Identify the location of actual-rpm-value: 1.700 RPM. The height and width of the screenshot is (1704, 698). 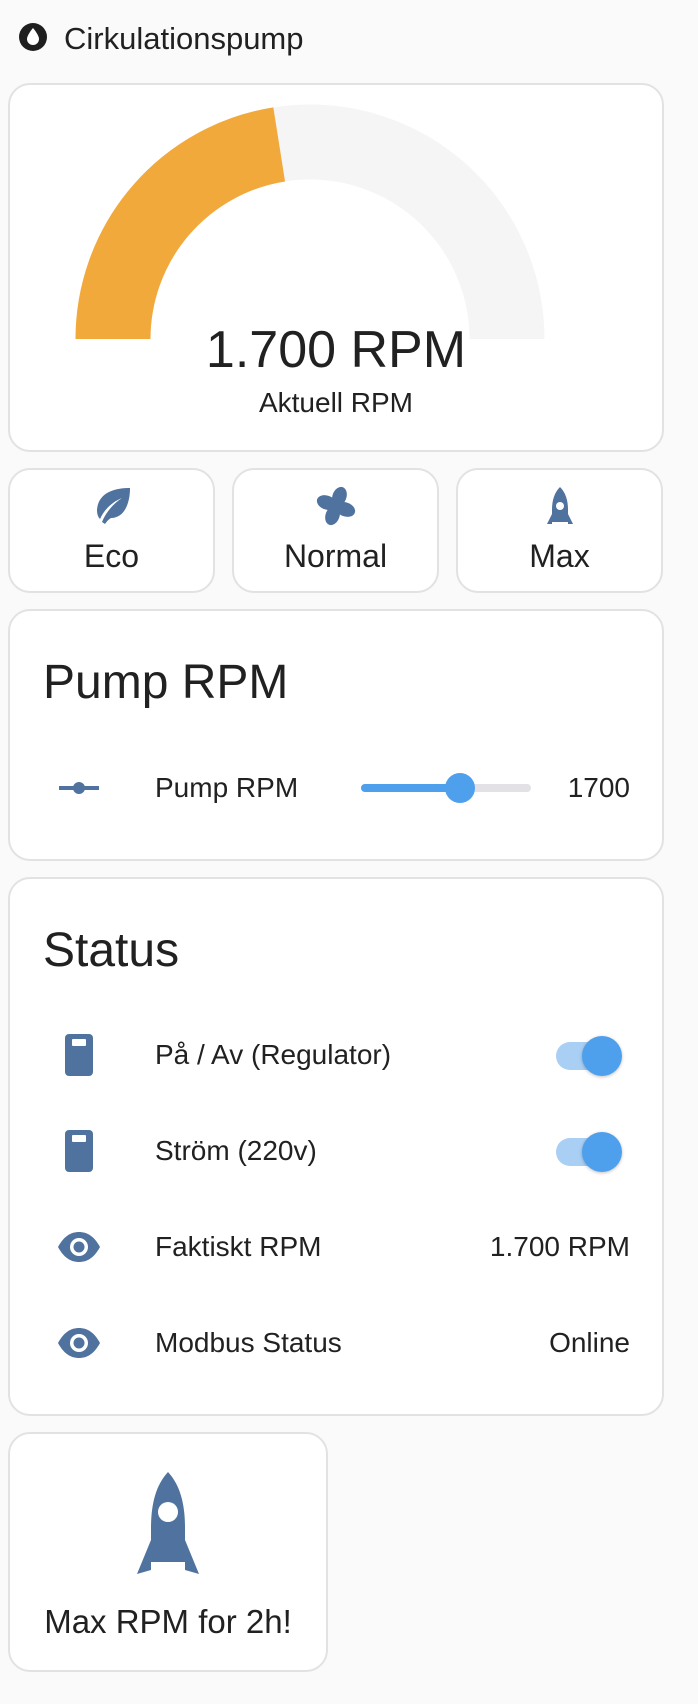
(559, 1246).